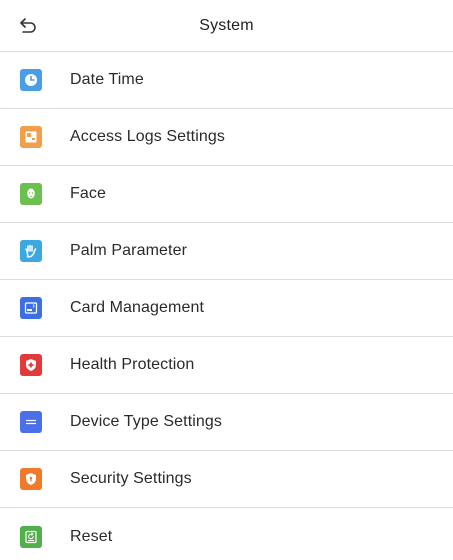  Describe the element at coordinates (31, 308) in the screenshot. I see `card-icon` at that location.